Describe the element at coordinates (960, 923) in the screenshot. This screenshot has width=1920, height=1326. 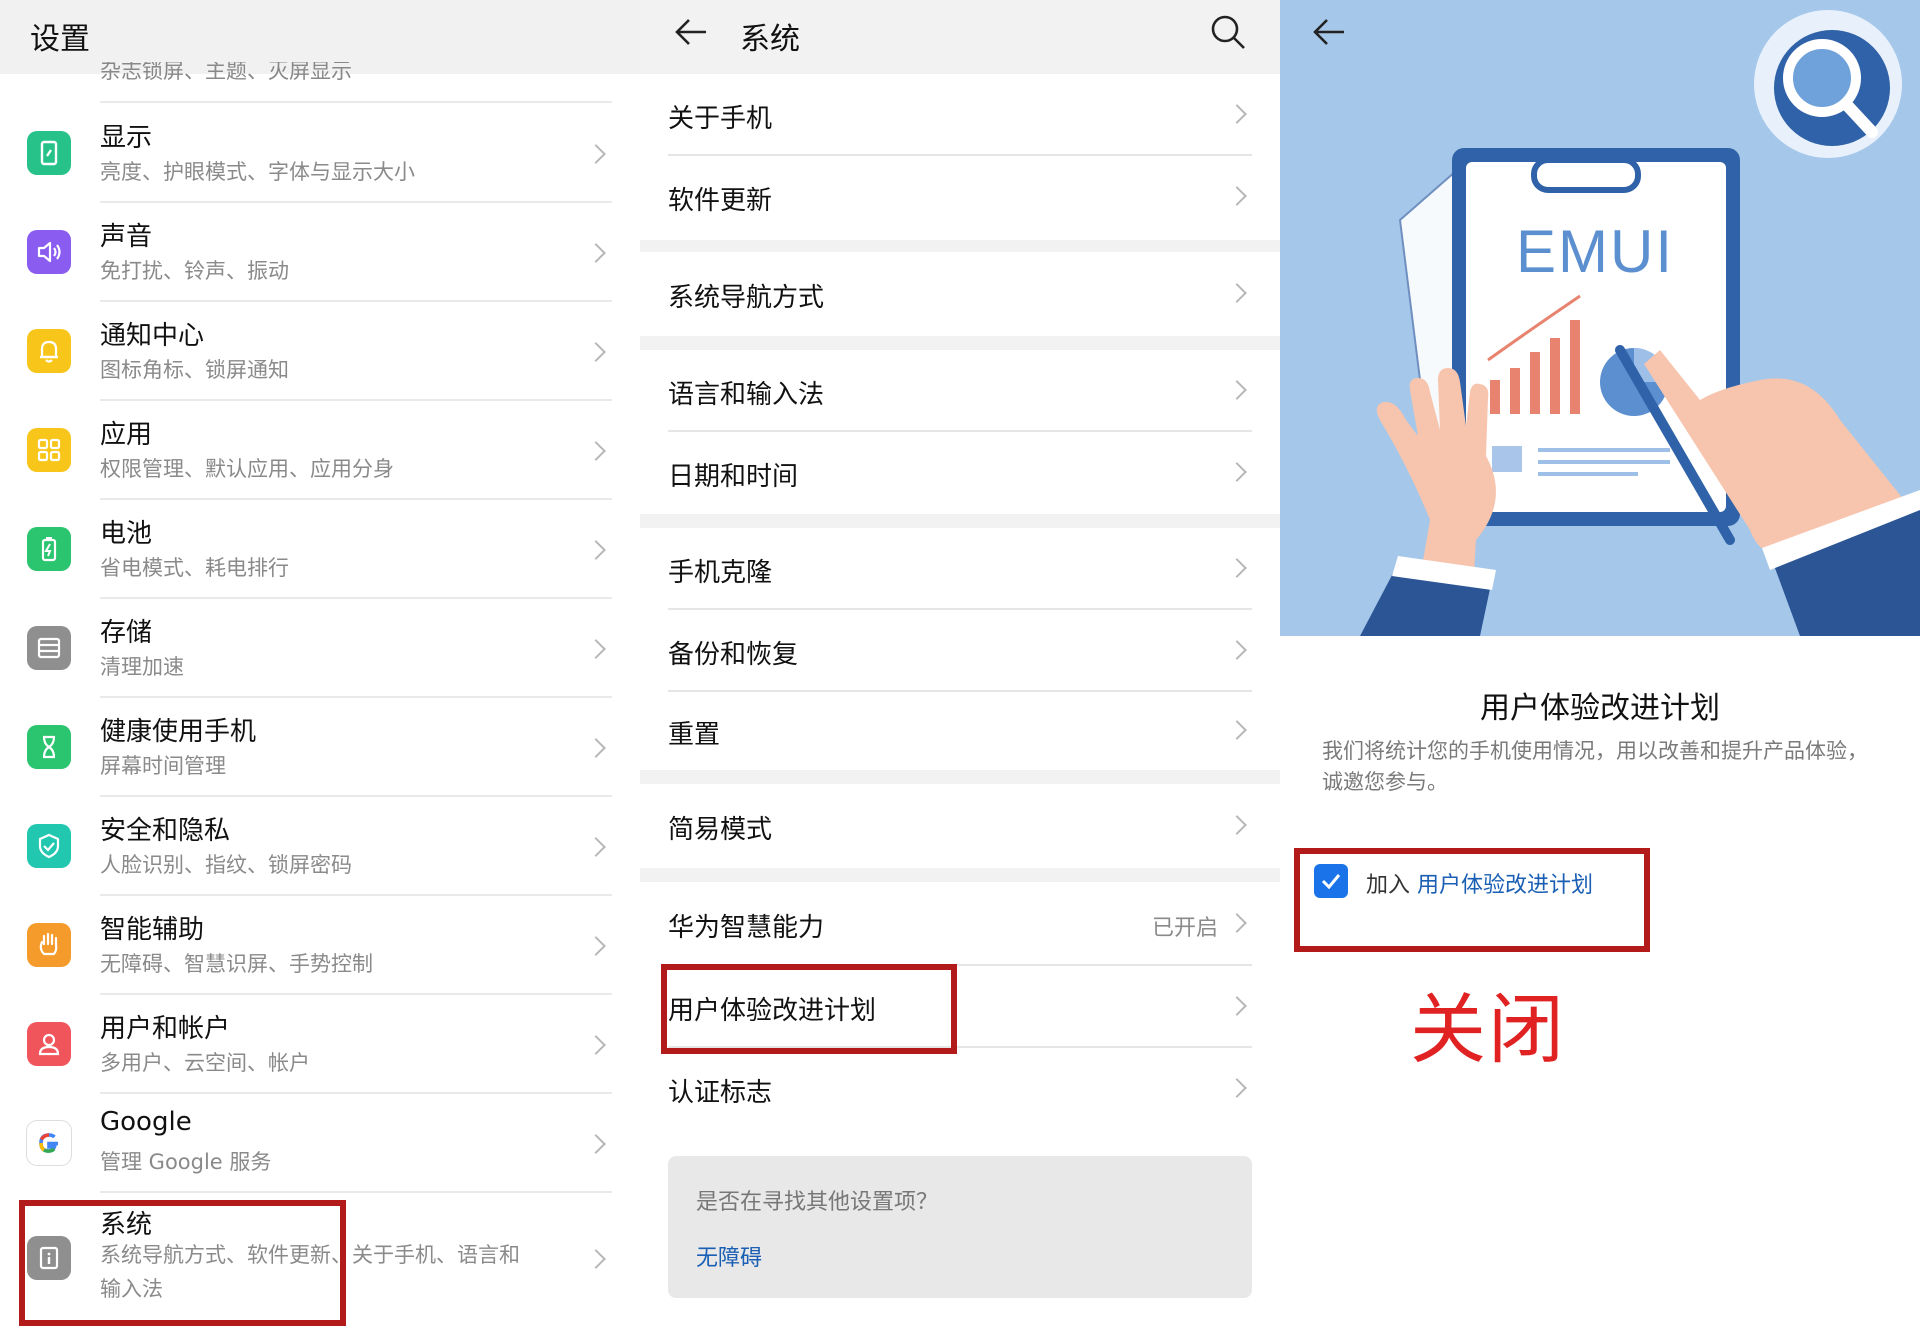
I see `system-item-huawei-ai: 华为智慧能力 已开启` at that location.